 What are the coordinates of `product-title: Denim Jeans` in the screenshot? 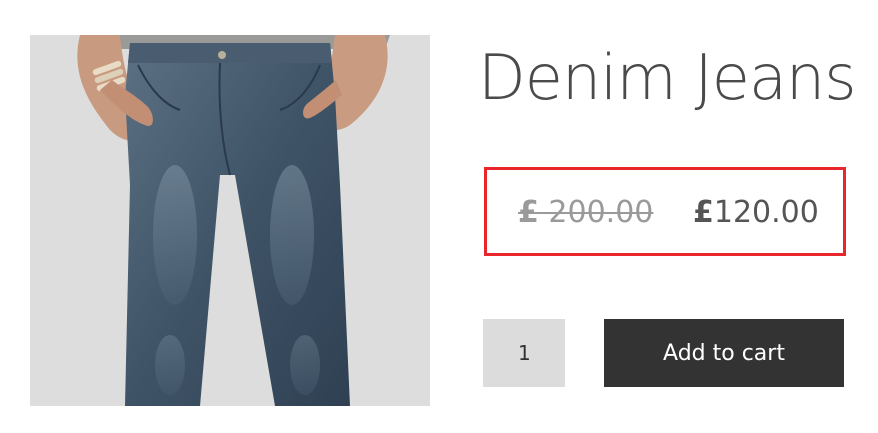 It's located at (667, 77).